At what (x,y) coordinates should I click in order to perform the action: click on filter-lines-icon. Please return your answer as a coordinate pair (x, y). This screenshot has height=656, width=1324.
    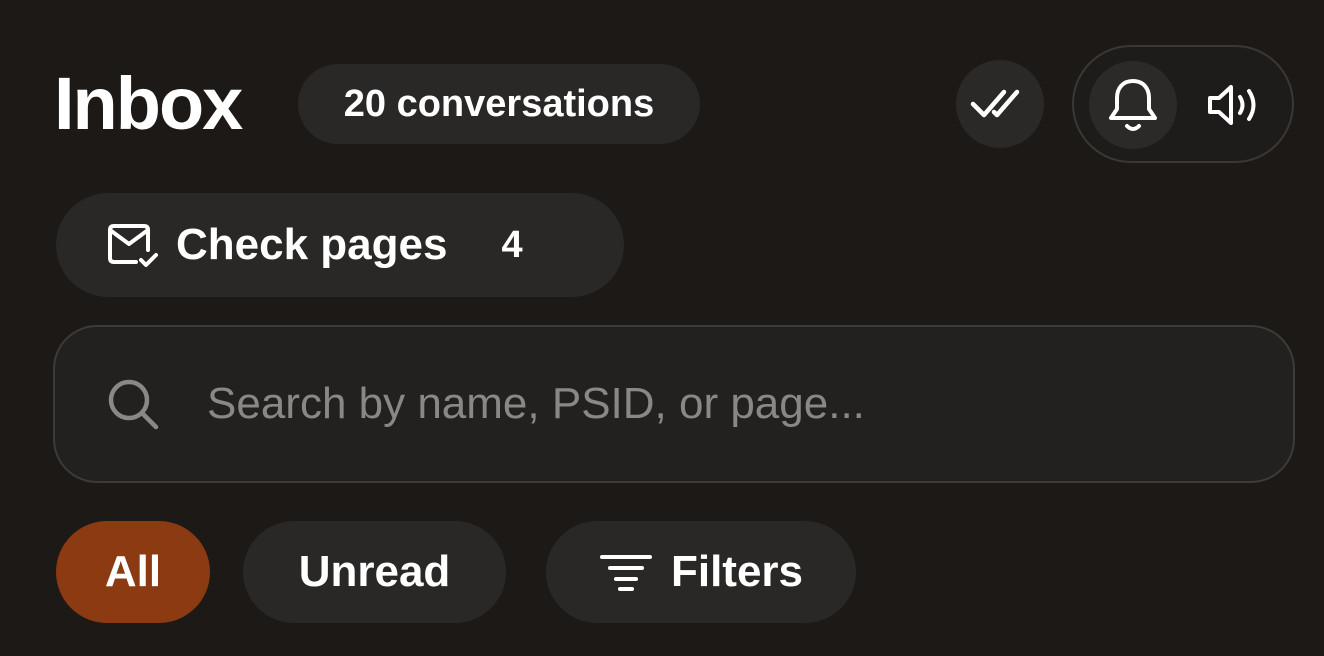
    Looking at the image, I should click on (626, 572).